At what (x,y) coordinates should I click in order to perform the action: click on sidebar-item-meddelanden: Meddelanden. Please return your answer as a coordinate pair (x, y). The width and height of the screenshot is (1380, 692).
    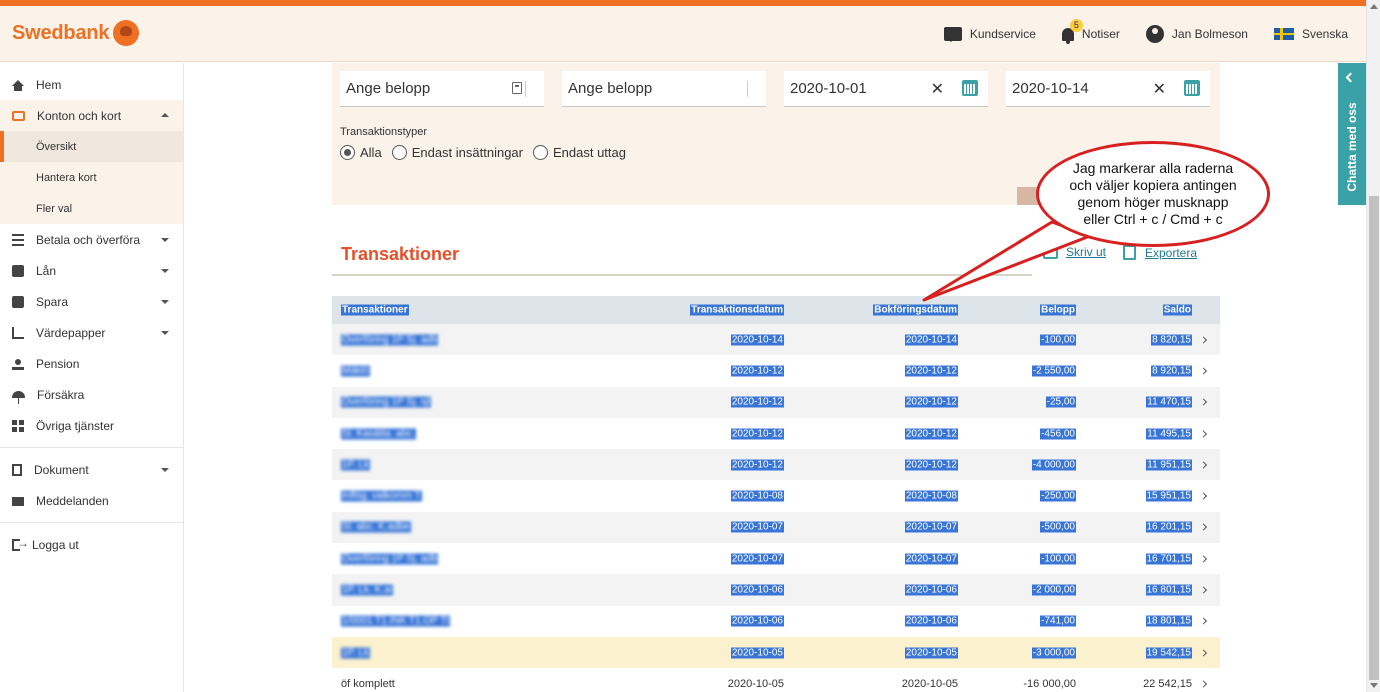
    Looking at the image, I should click on (91, 500).